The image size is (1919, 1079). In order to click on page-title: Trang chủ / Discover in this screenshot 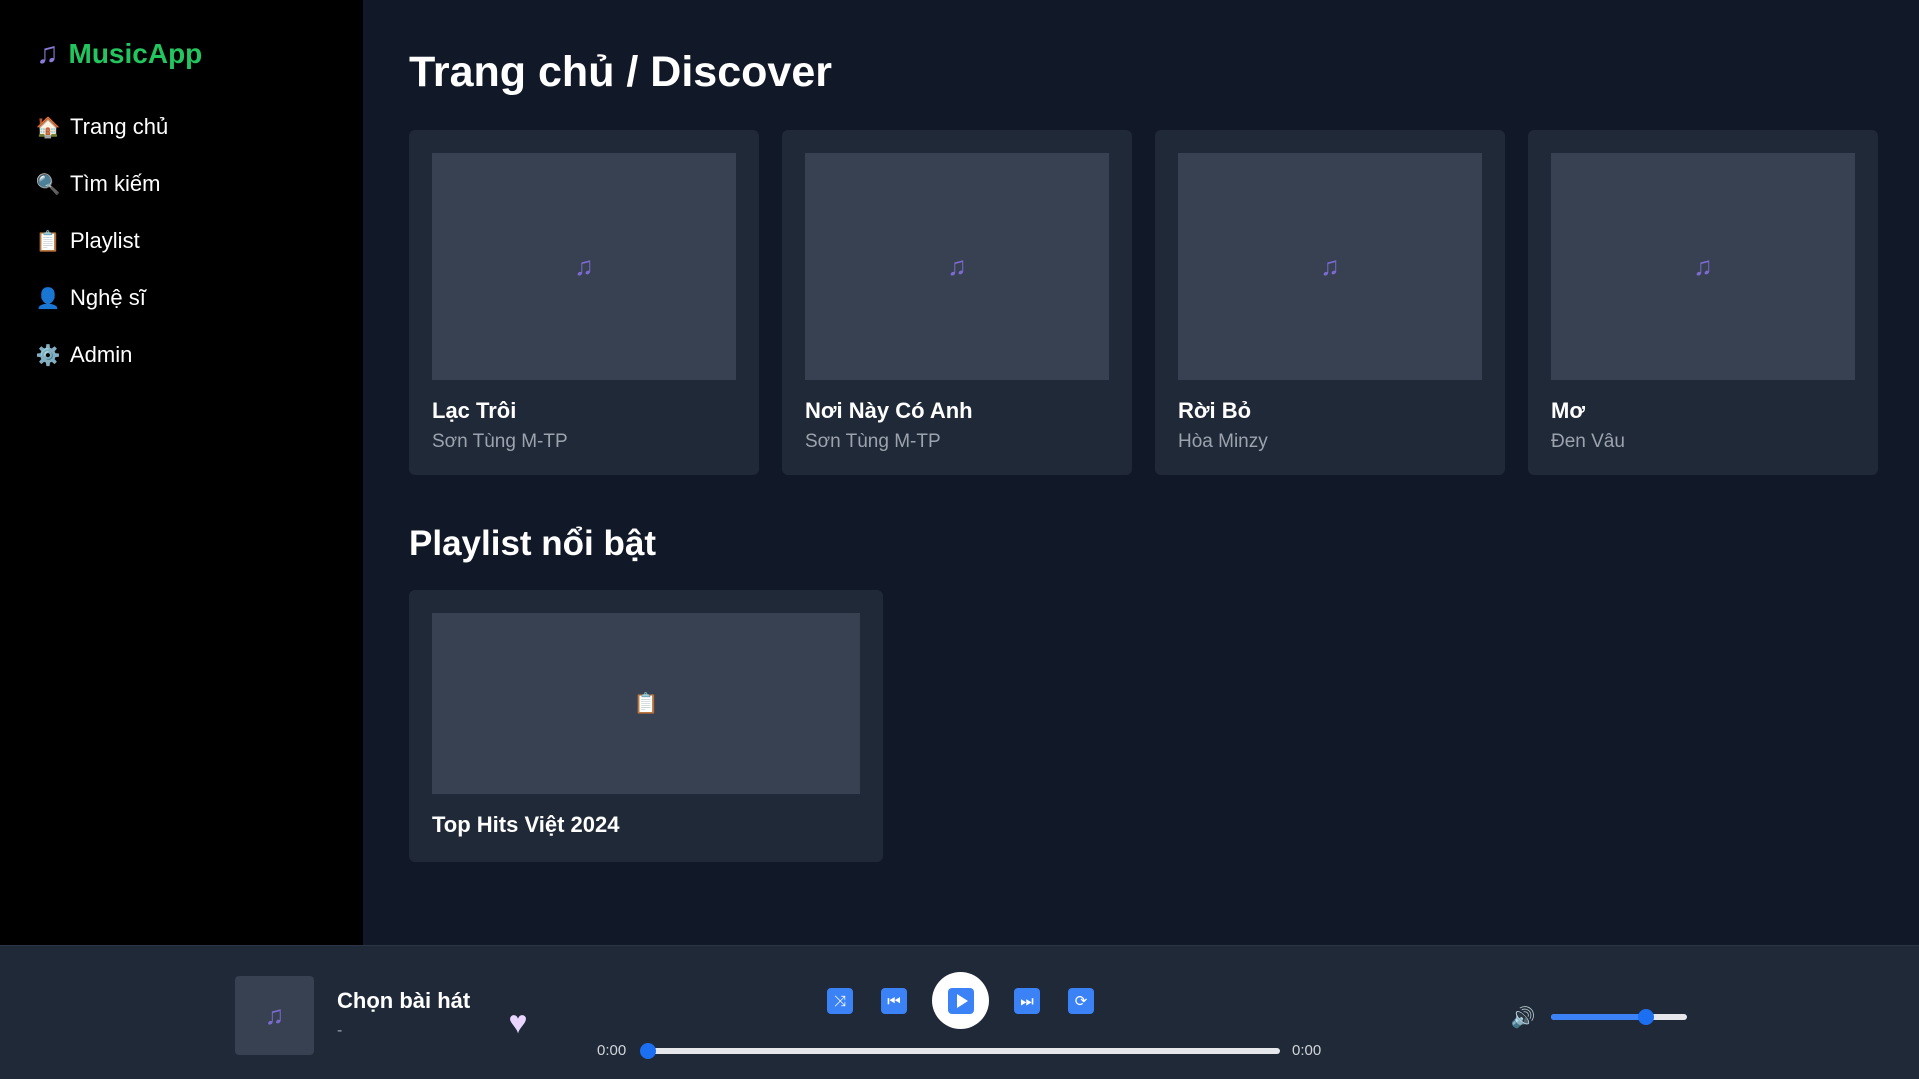, I will do `click(620, 72)`.